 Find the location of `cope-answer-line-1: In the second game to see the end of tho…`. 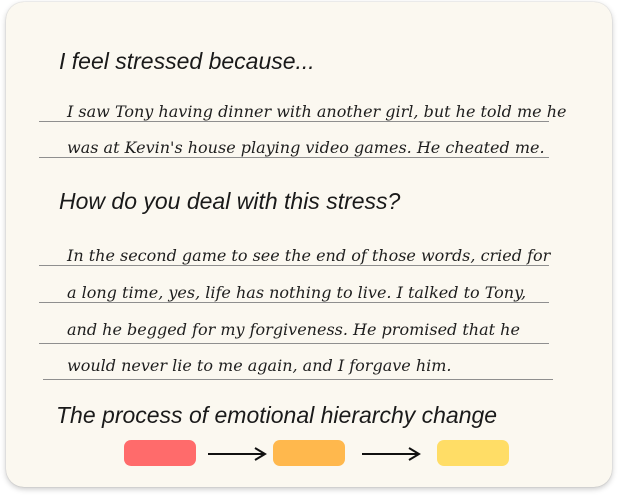

cope-answer-line-1: In the second game to see the end of tho… is located at coordinates (308, 255).